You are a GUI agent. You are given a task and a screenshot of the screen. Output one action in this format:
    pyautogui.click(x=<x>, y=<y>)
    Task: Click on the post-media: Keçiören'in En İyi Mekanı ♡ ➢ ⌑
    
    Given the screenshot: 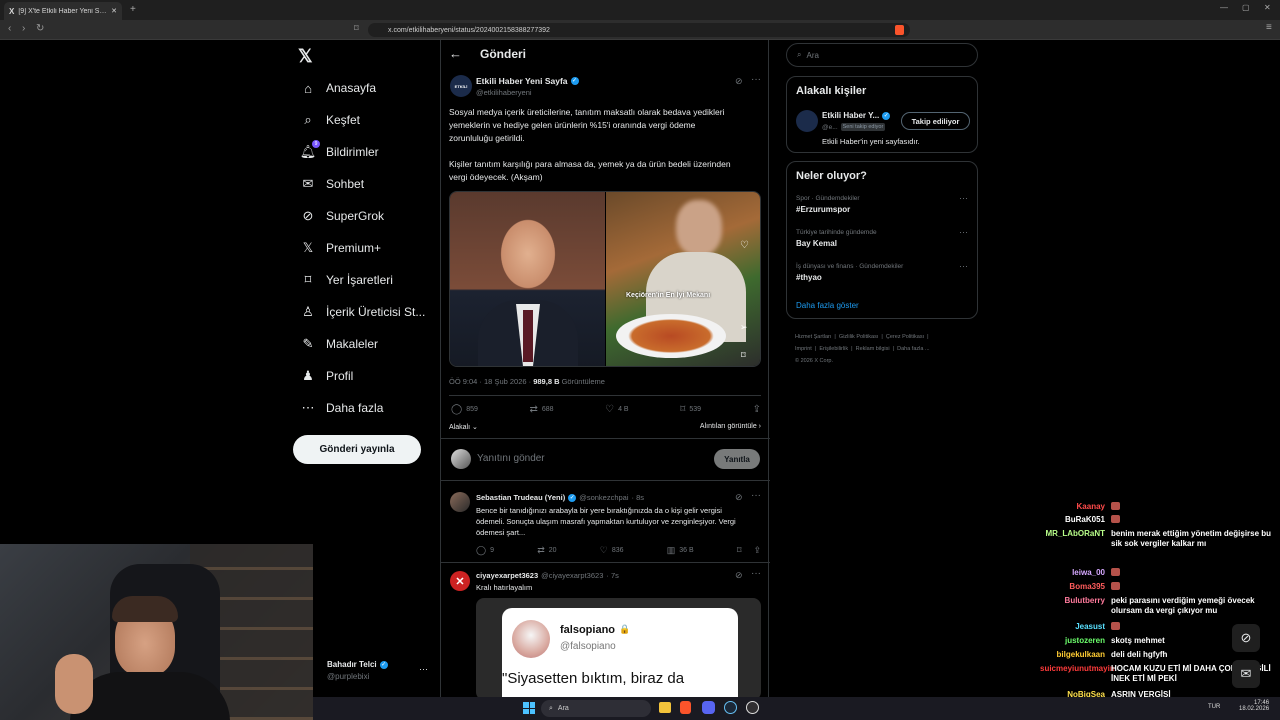 What is the action you would take?
    pyautogui.click(x=605, y=279)
    